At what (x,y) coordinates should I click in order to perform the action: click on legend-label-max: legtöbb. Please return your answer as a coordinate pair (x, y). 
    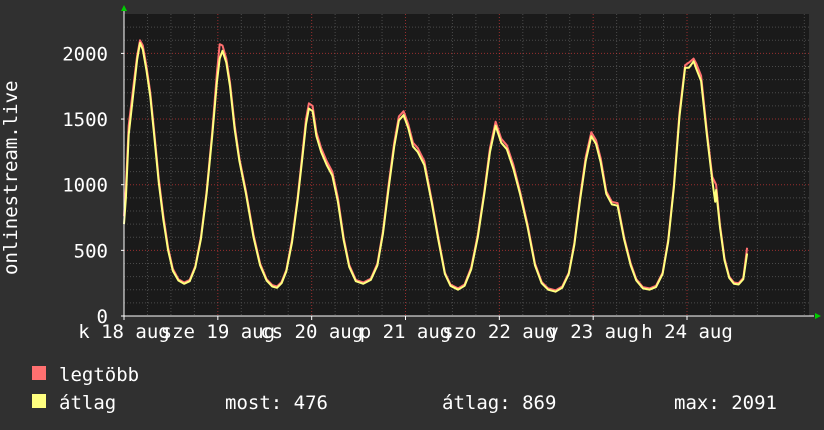
    Looking at the image, I should click on (99, 375).